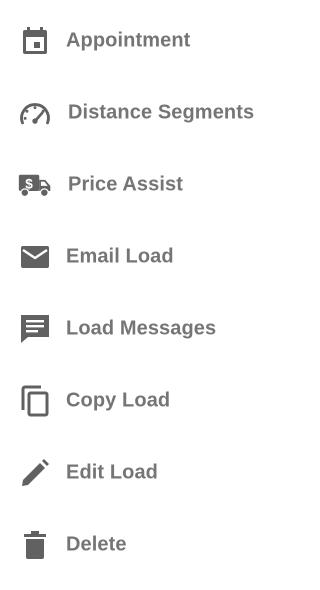 The image size is (320, 590). I want to click on calendar-icon, so click(35, 41).